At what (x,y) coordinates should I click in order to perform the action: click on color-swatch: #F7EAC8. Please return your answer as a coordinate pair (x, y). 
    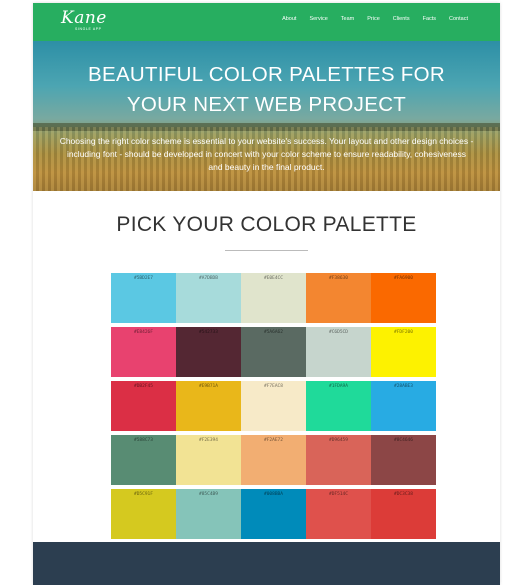
    Looking at the image, I should click on (273, 406).